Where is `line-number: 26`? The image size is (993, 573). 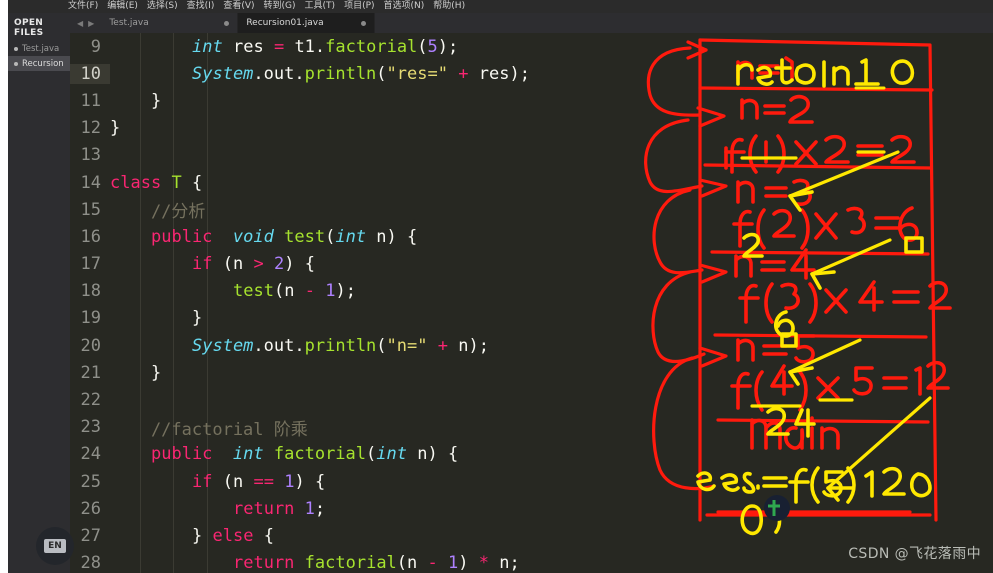 line-number: 26 is located at coordinates (90, 508).